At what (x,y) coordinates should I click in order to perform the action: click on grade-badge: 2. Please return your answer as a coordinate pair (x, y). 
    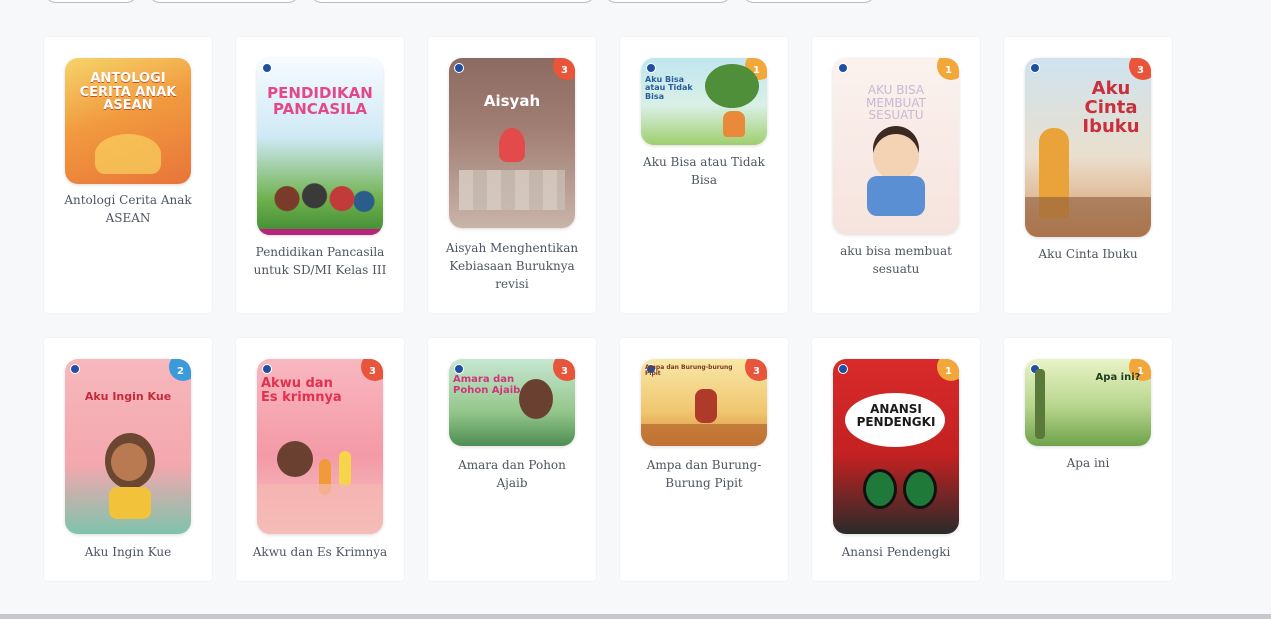
    Looking at the image, I should click on (180, 370).